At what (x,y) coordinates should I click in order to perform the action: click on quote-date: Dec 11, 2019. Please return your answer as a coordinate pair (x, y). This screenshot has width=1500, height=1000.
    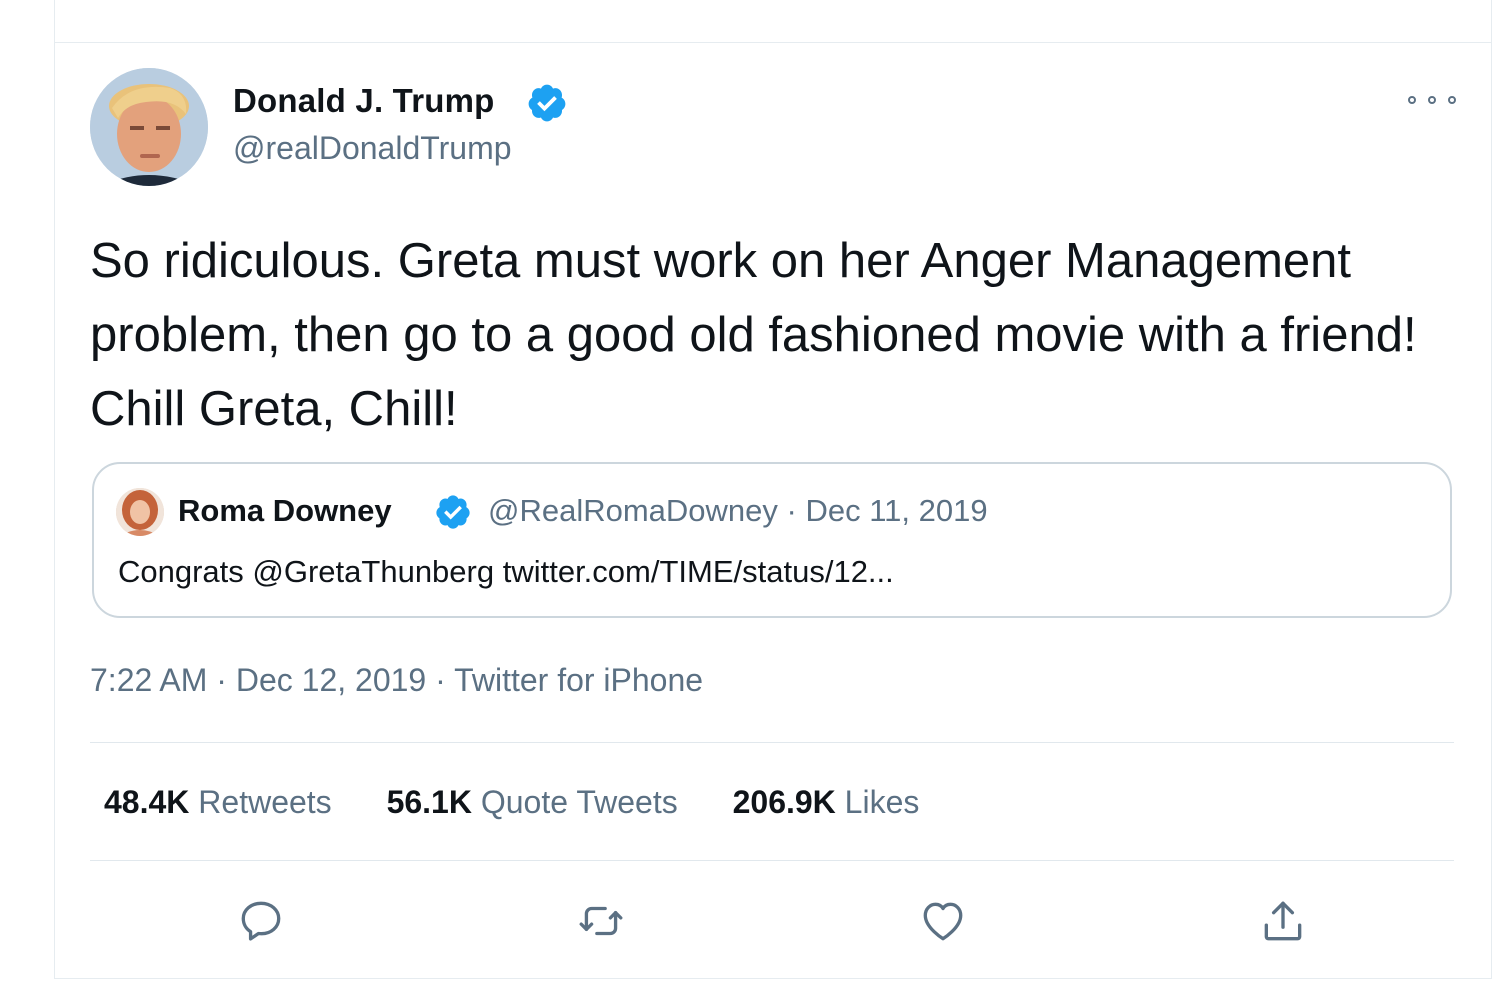
    Looking at the image, I should click on (896, 510).